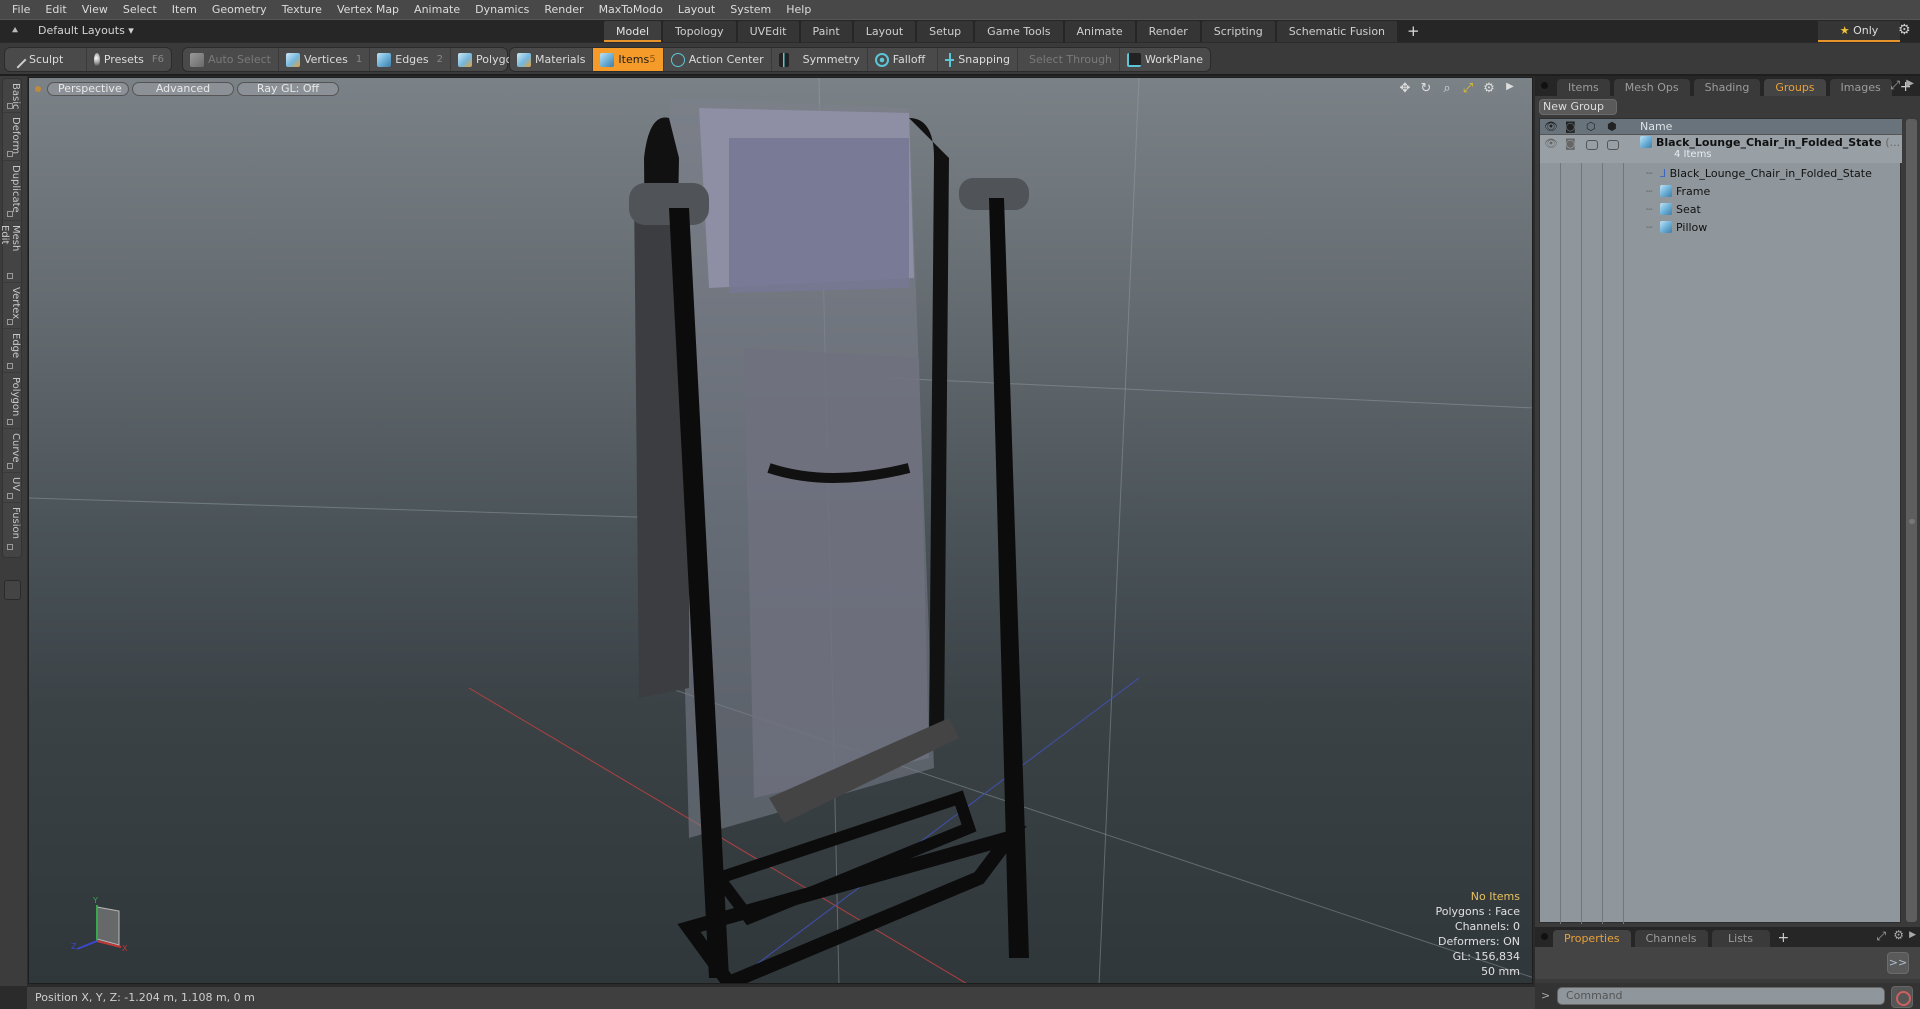 Image resolution: width=1920 pixels, height=1009 pixels. What do you see at coordinates (1898, 963) in the screenshot?
I see `properties-expand-button: >>` at bounding box center [1898, 963].